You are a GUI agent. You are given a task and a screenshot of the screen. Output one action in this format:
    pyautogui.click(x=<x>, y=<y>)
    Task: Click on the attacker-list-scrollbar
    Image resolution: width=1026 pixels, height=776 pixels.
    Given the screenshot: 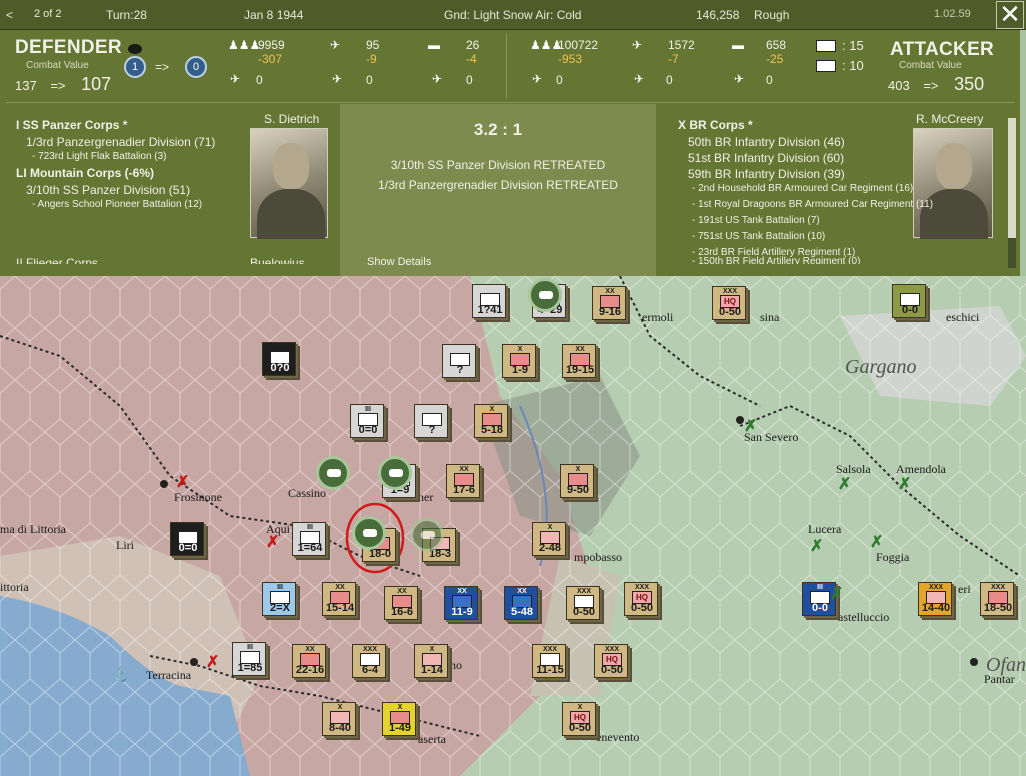 What is the action you would take?
    pyautogui.click(x=1012, y=193)
    